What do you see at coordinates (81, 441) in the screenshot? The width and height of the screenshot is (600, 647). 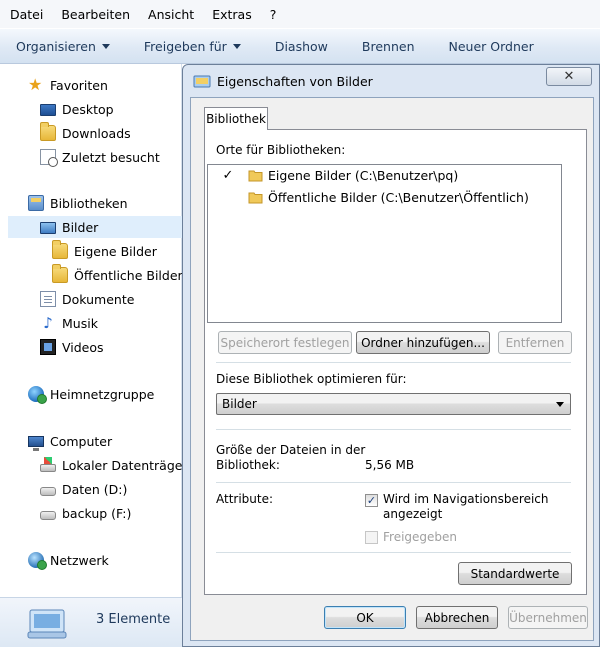 I see `nav-label: Computer` at bounding box center [81, 441].